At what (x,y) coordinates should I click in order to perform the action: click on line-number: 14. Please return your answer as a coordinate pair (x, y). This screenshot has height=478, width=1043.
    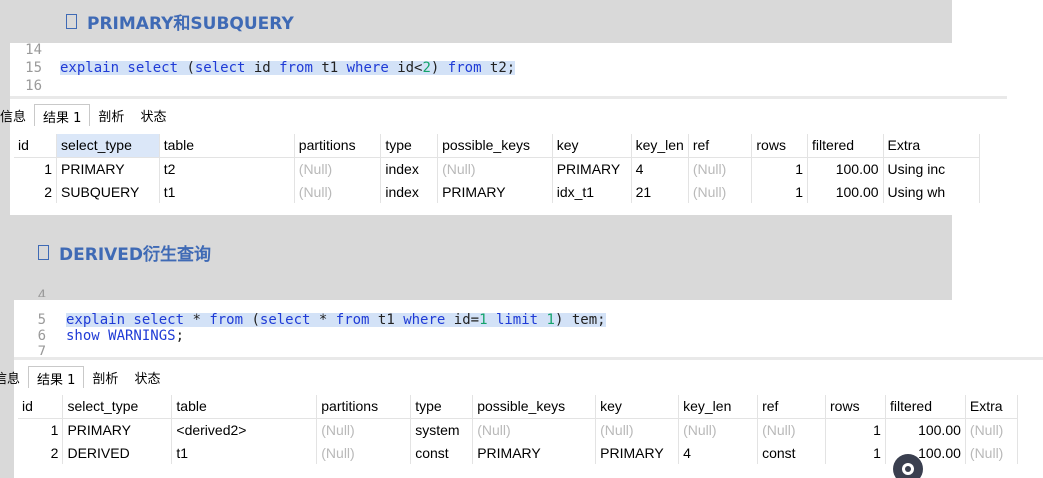
    Looking at the image, I should click on (33, 50).